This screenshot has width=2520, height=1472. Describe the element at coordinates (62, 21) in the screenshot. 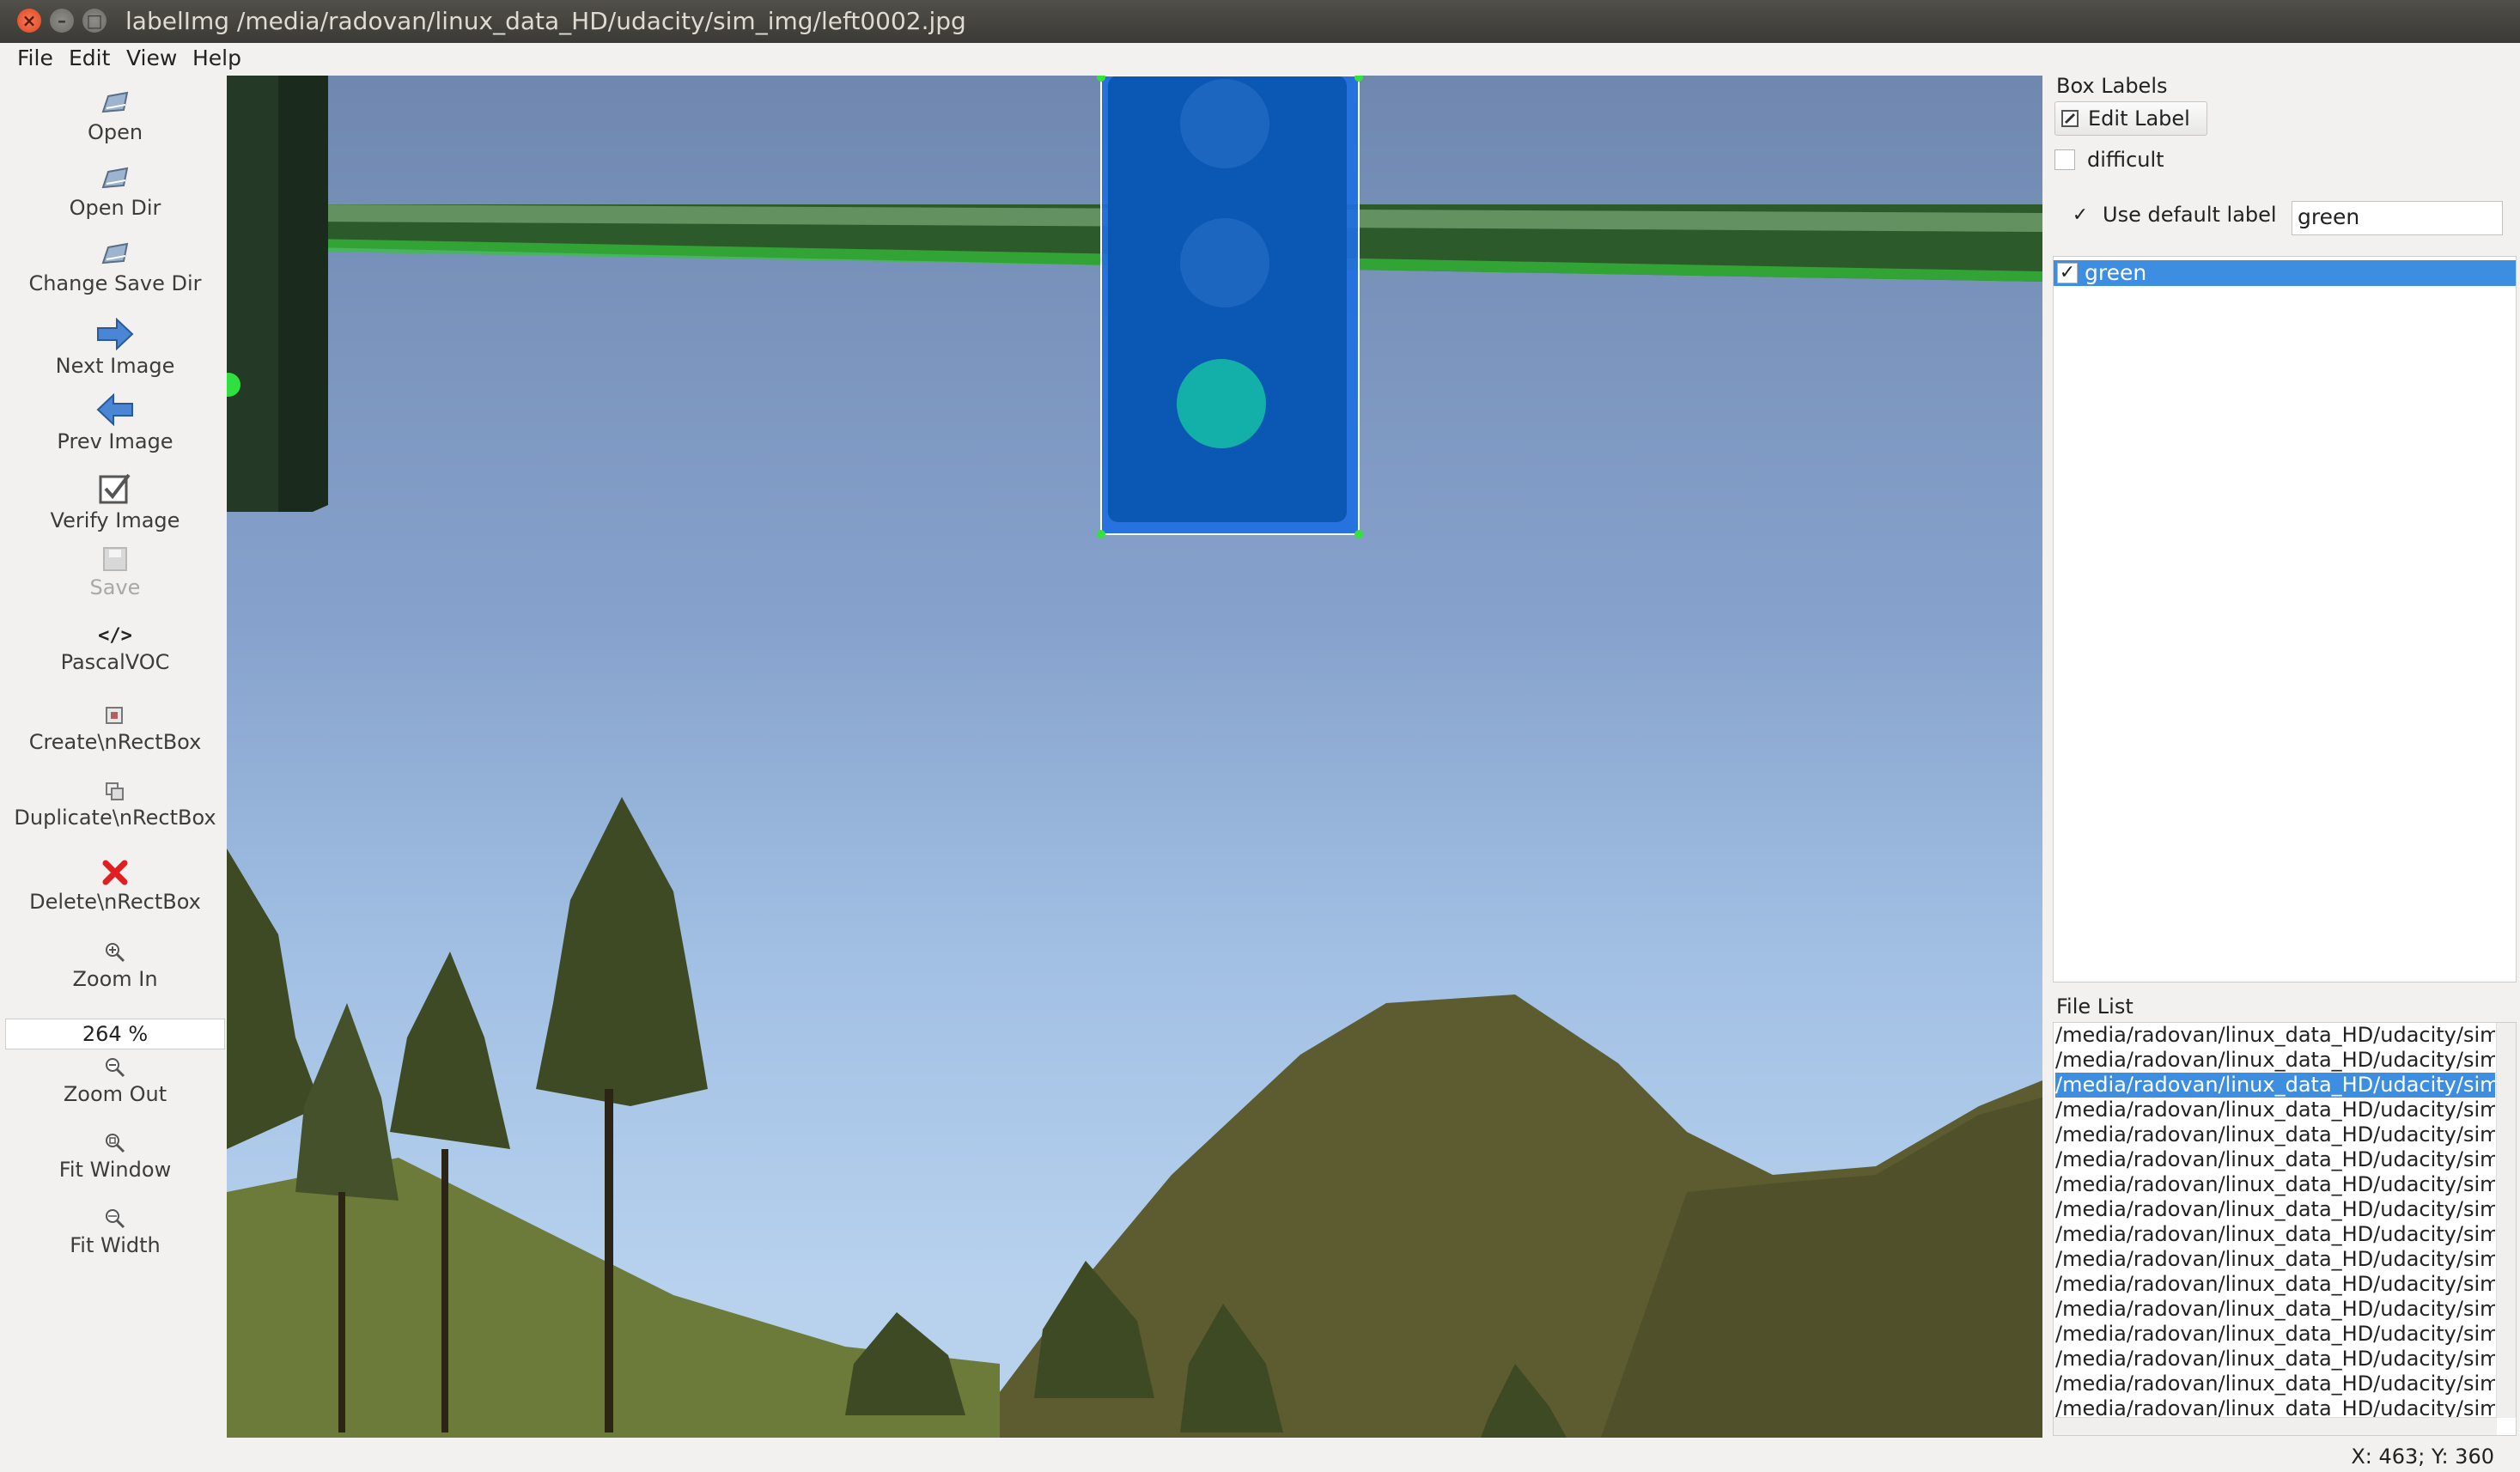

I see `window-minimize-button: –` at that location.